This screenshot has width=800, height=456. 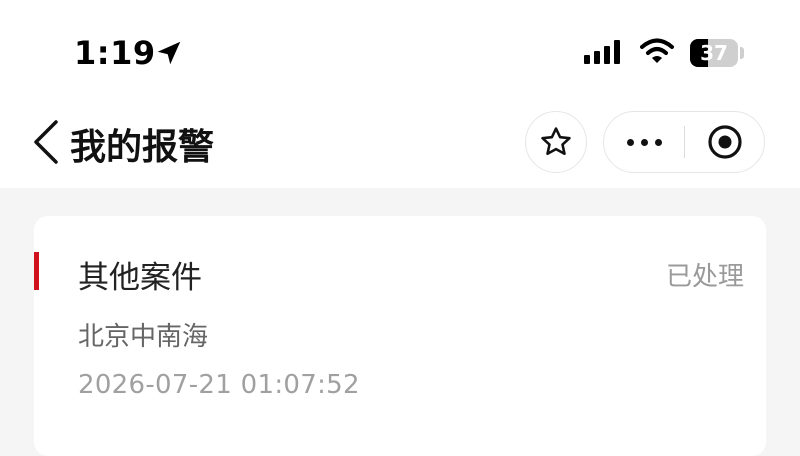 I want to click on star-outline-icon, so click(x=556, y=141).